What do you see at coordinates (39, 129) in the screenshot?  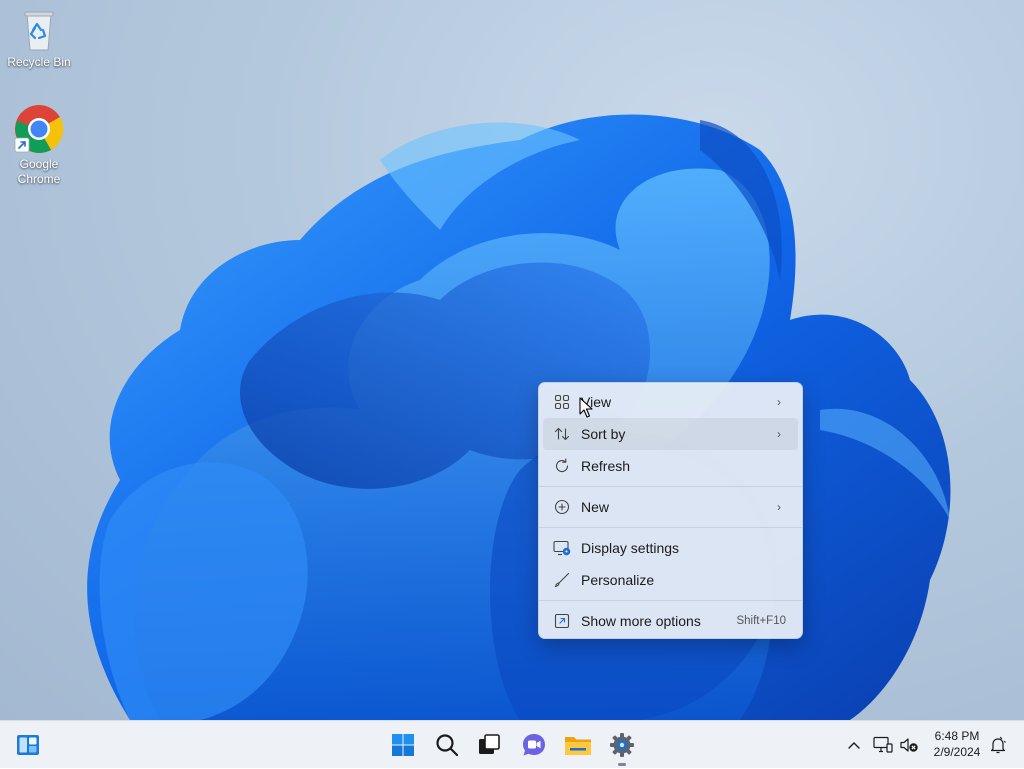 I see `chrome-icon` at bounding box center [39, 129].